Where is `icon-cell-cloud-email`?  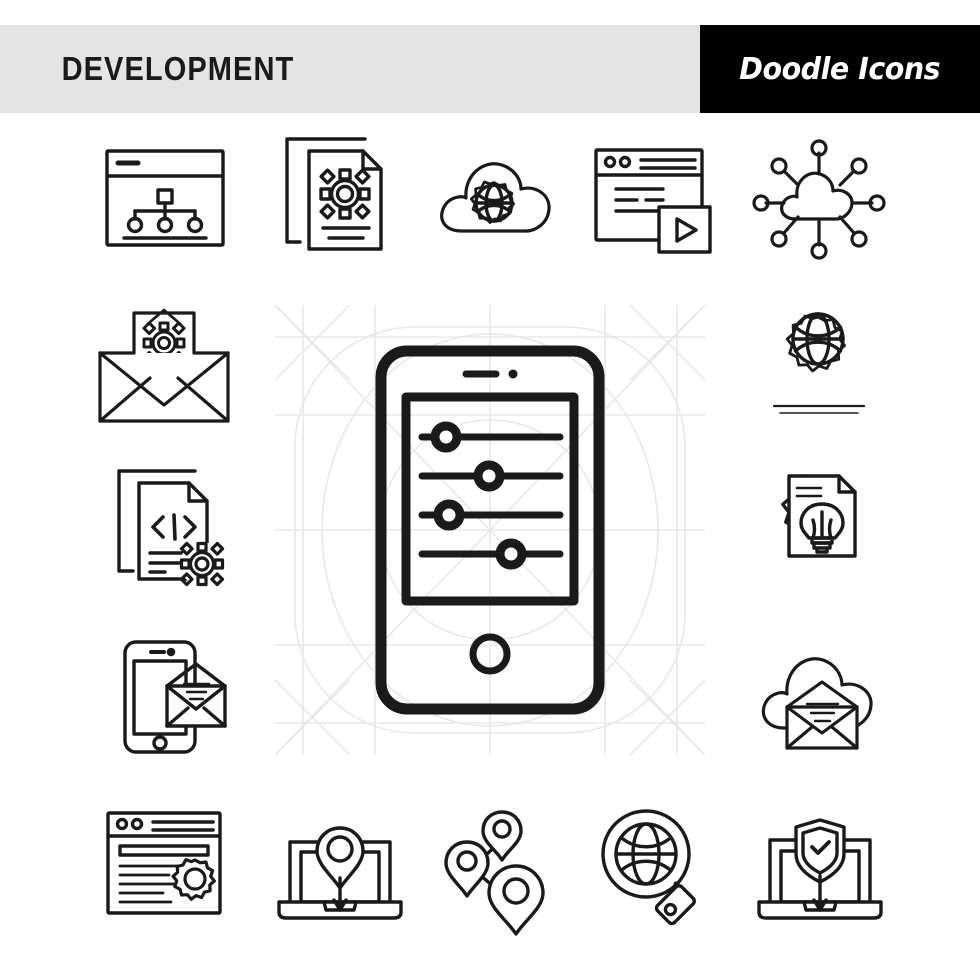
icon-cell-cloud-email is located at coordinates (820, 699).